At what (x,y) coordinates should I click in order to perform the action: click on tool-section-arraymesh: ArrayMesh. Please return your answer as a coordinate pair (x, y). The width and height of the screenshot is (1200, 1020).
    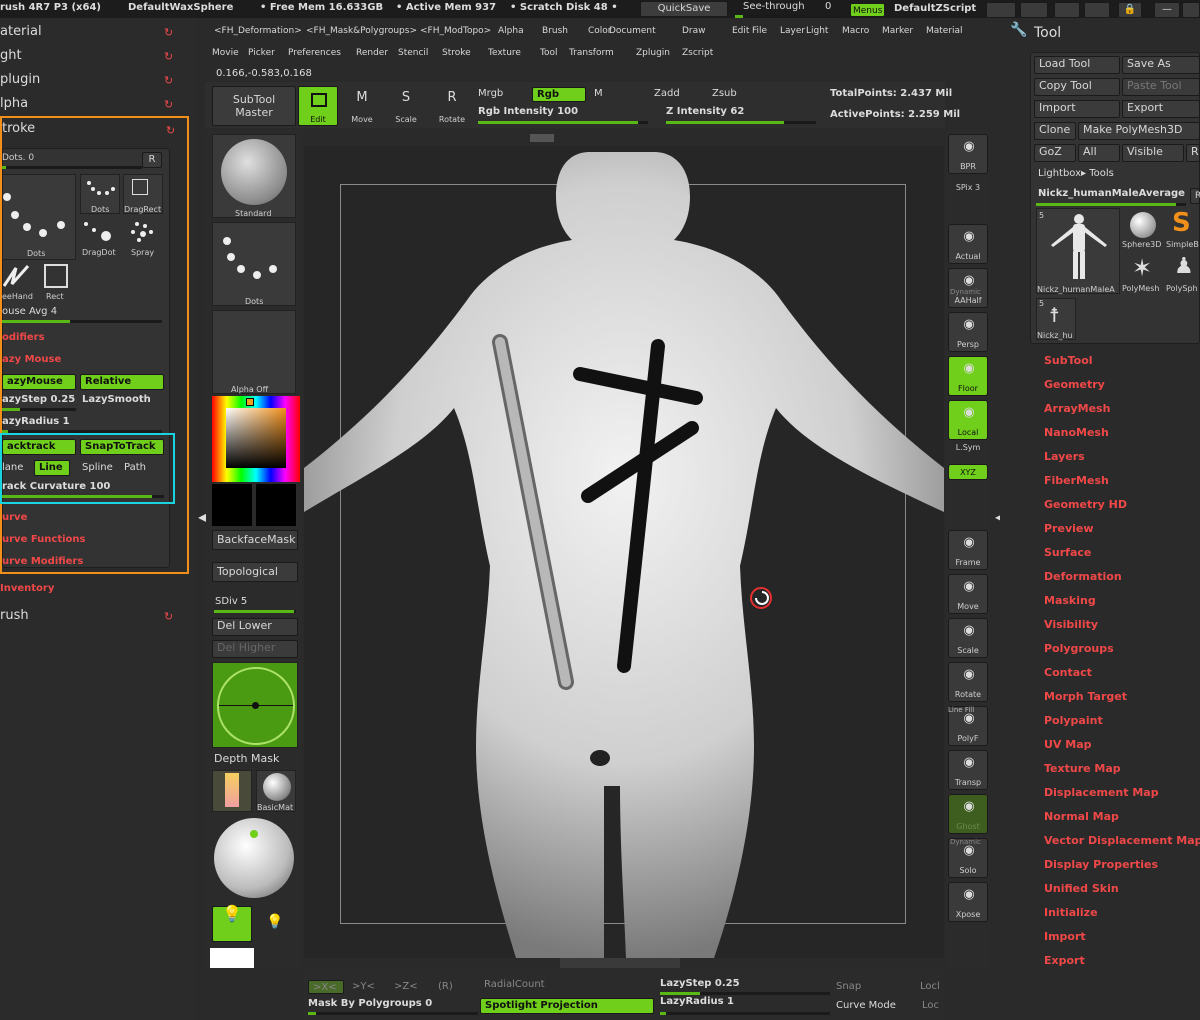
    Looking at the image, I should click on (1077, 408).